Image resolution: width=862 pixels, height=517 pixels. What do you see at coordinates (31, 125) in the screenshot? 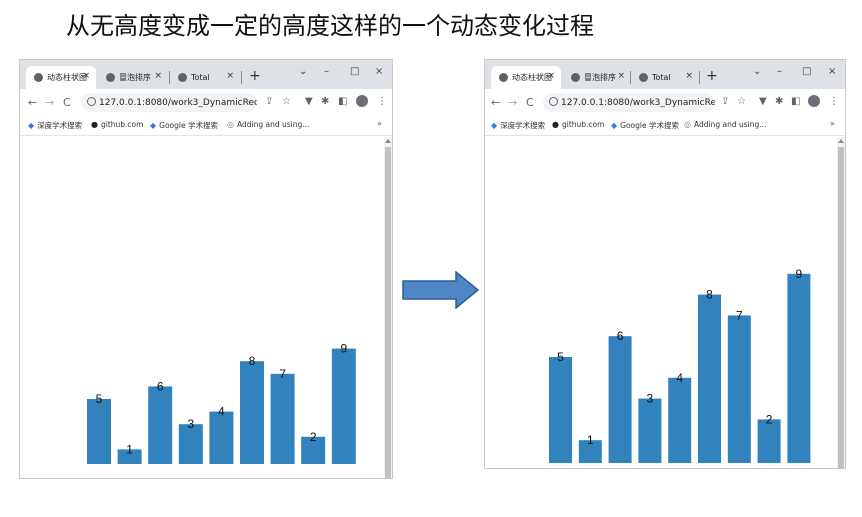
I see `diamond-icon: ◆` at bounding box center [31, 125].